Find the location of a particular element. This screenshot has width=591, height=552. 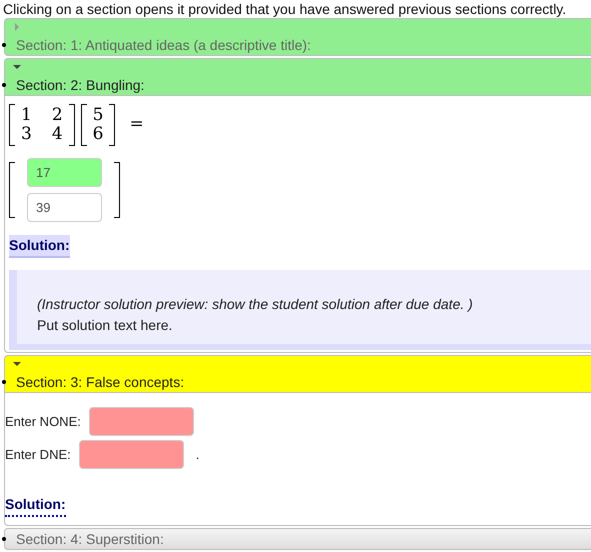

section-title: Section: 4: Superstition: is located at coordinates (90, 539).